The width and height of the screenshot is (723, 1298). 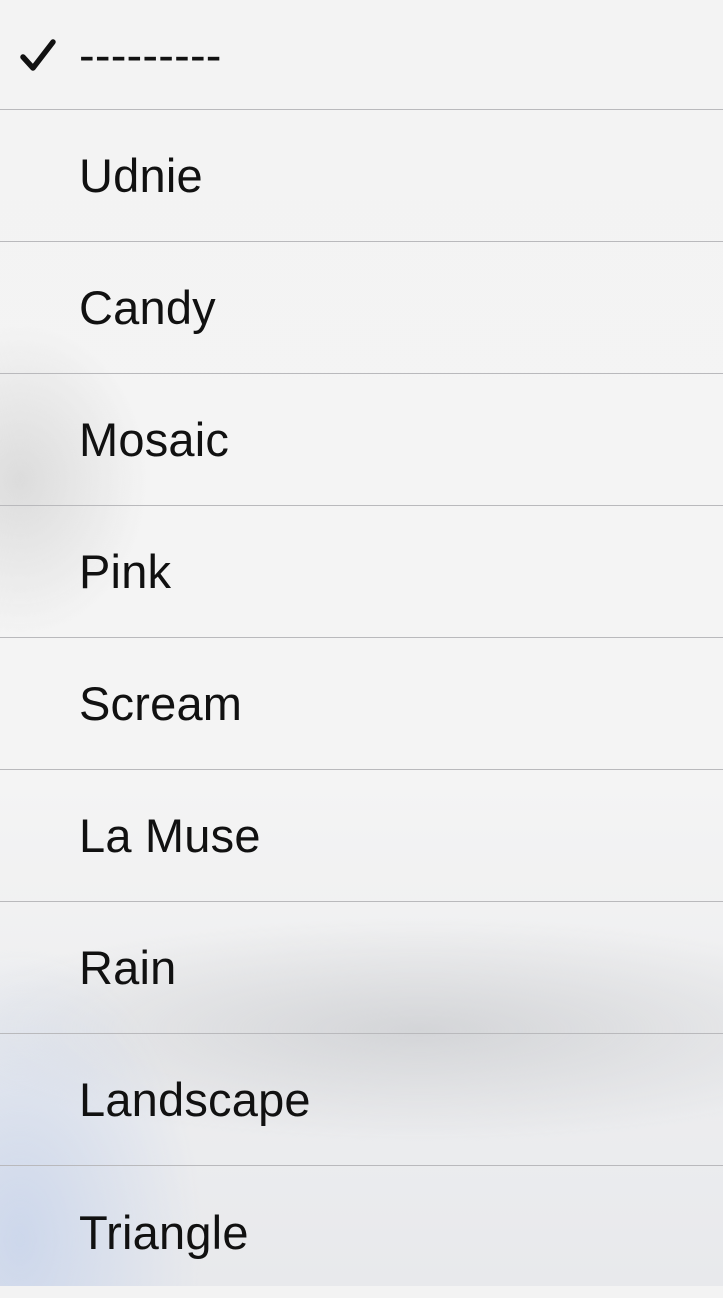 I want to click on menu-item-label: Pink, so click(x=125, y=571).